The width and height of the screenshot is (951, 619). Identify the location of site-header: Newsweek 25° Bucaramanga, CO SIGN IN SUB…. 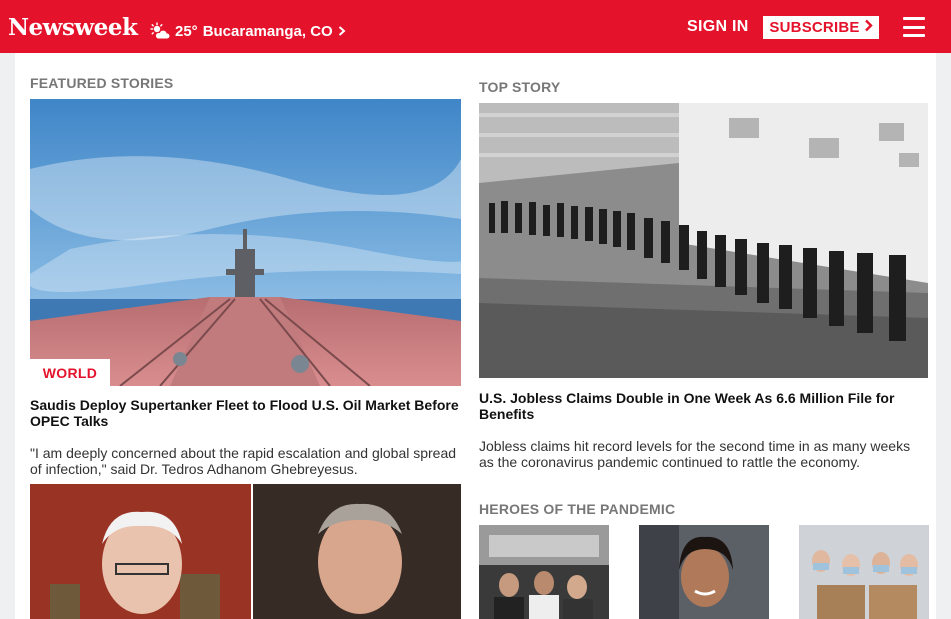
(475, 26).